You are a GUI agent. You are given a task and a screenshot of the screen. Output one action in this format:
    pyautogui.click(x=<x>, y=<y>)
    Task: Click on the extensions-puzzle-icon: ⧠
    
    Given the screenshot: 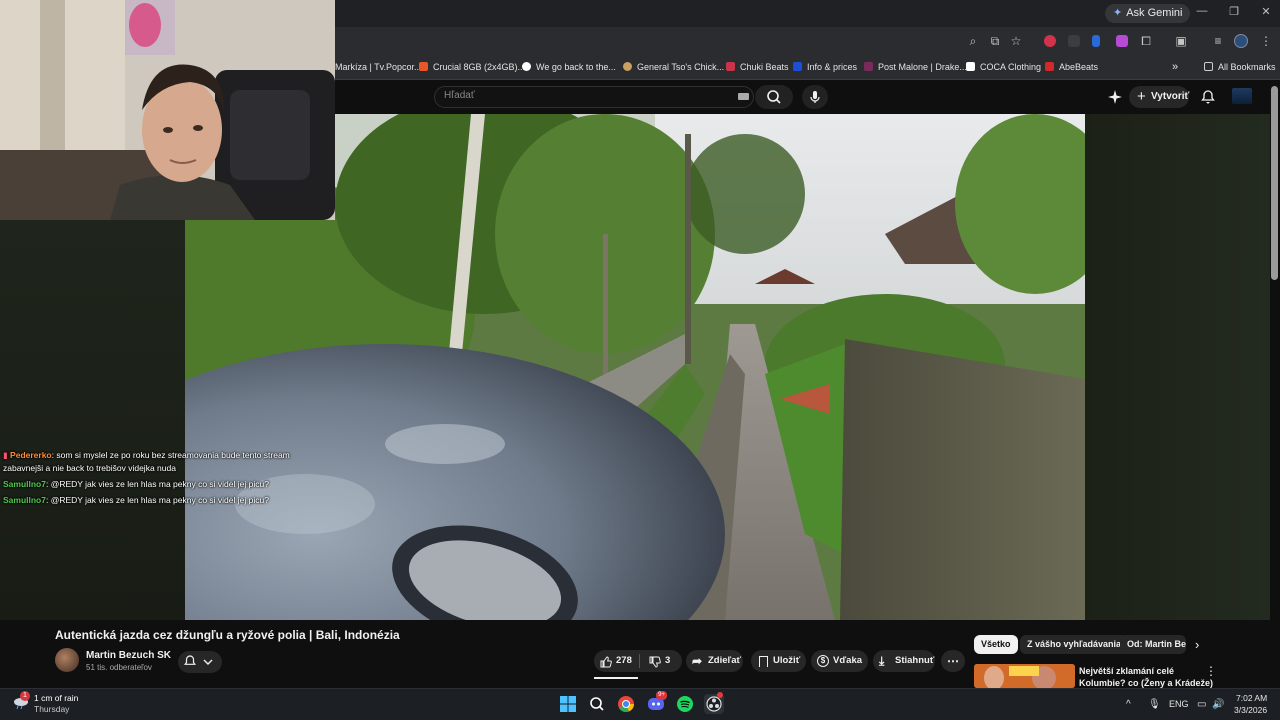 What is the action you would take?
    pyautogui.click(x=1146, y=41)
    